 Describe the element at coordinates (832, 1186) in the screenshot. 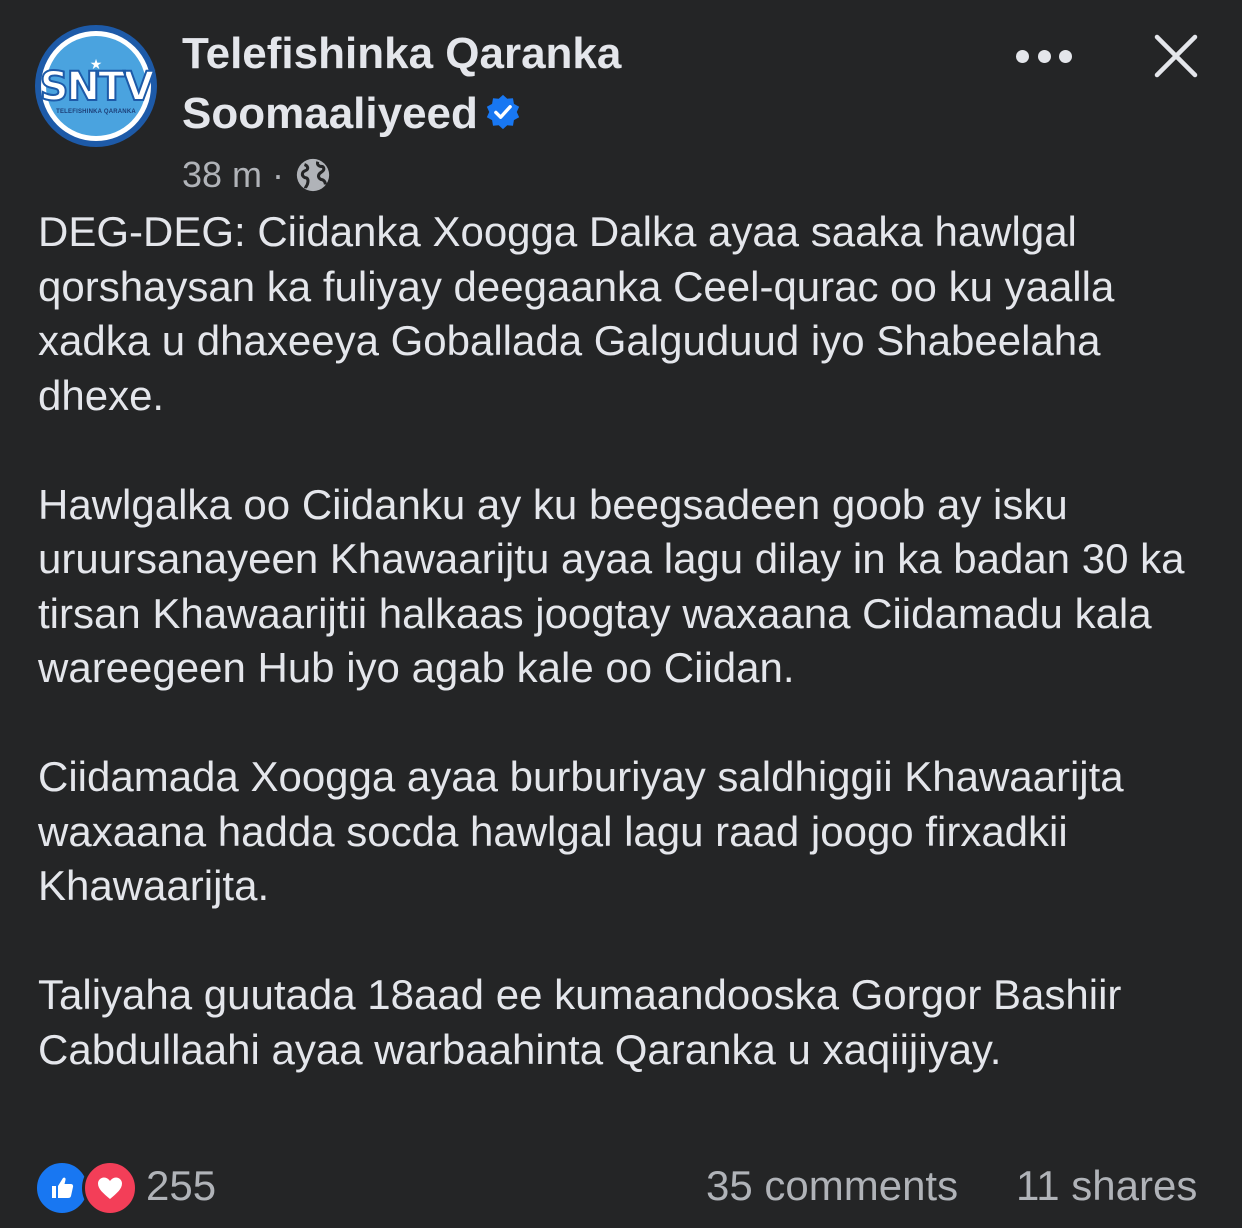

I see `comments-count: 35 comments` at that location.